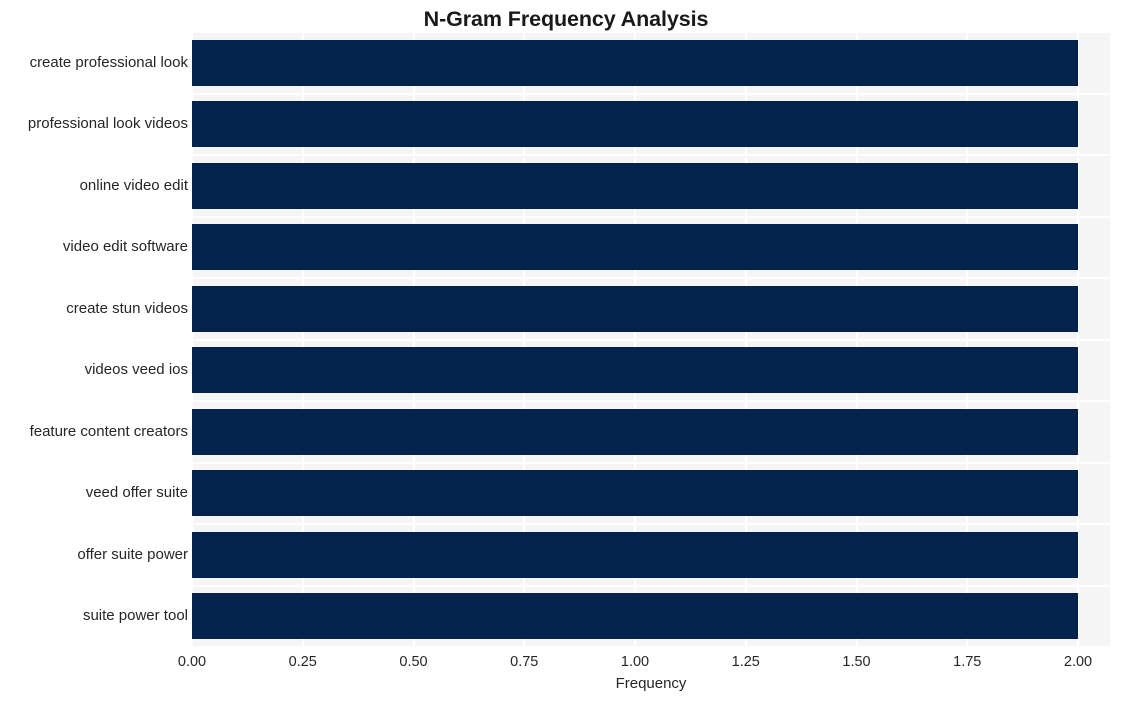 Image resolution: width=1132 pixels, height=701 pixels. I want to click on x-axis-tick-label: 0.75, so click(524, 662).